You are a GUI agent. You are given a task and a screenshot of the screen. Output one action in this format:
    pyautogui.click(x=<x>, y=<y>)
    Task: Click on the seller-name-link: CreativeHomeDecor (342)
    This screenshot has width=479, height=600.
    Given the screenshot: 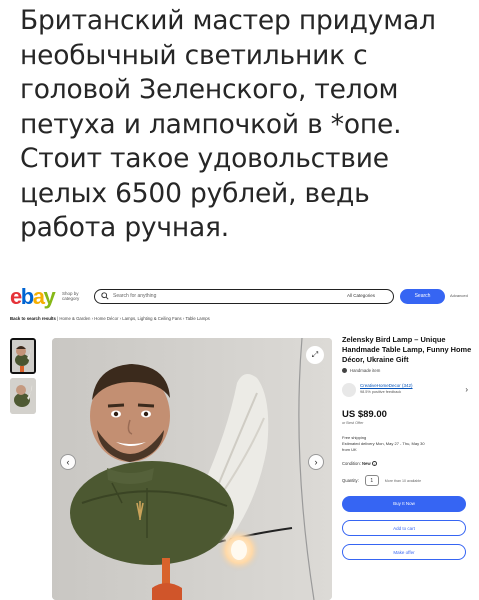 What is the action you would take?
    pyautogui.click(x=386, y=385)
    